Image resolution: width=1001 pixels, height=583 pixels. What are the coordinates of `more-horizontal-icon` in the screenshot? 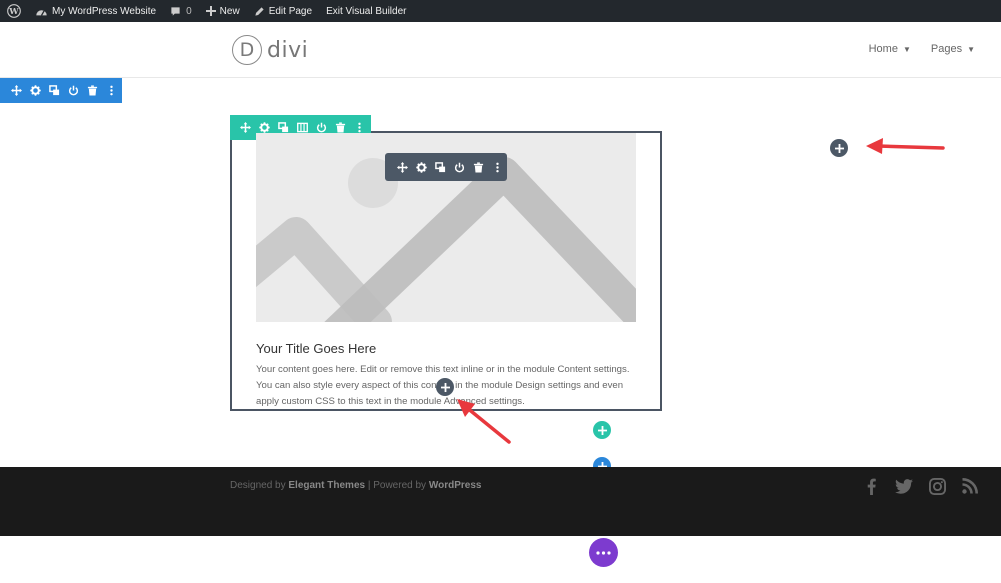 It's located at (603, 552).